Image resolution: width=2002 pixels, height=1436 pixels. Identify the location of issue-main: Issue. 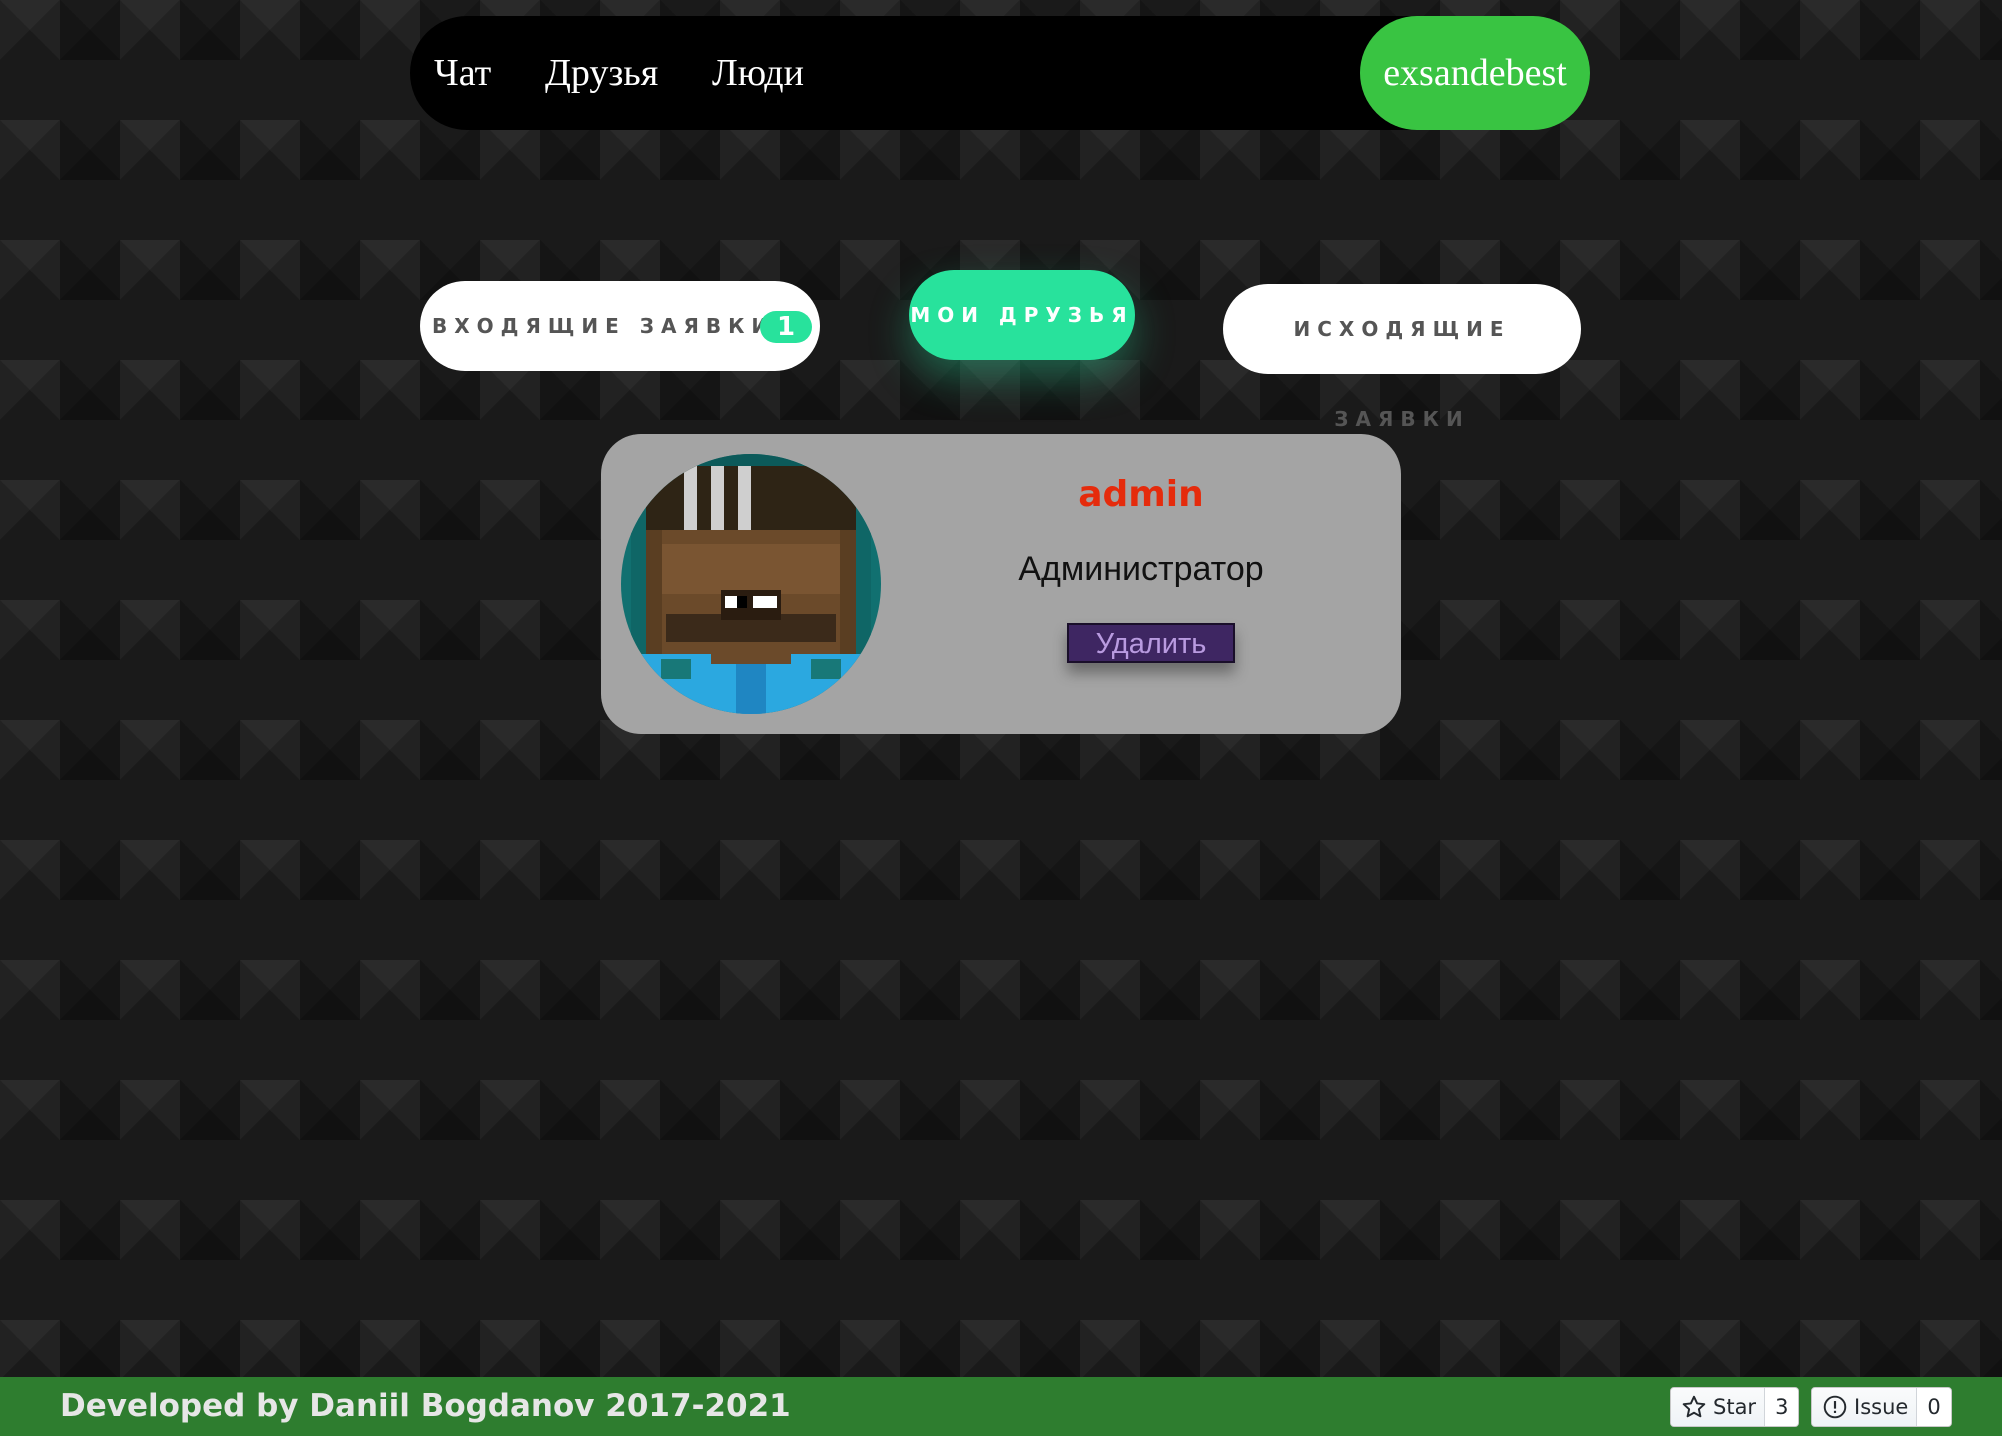
(1865, 1407).